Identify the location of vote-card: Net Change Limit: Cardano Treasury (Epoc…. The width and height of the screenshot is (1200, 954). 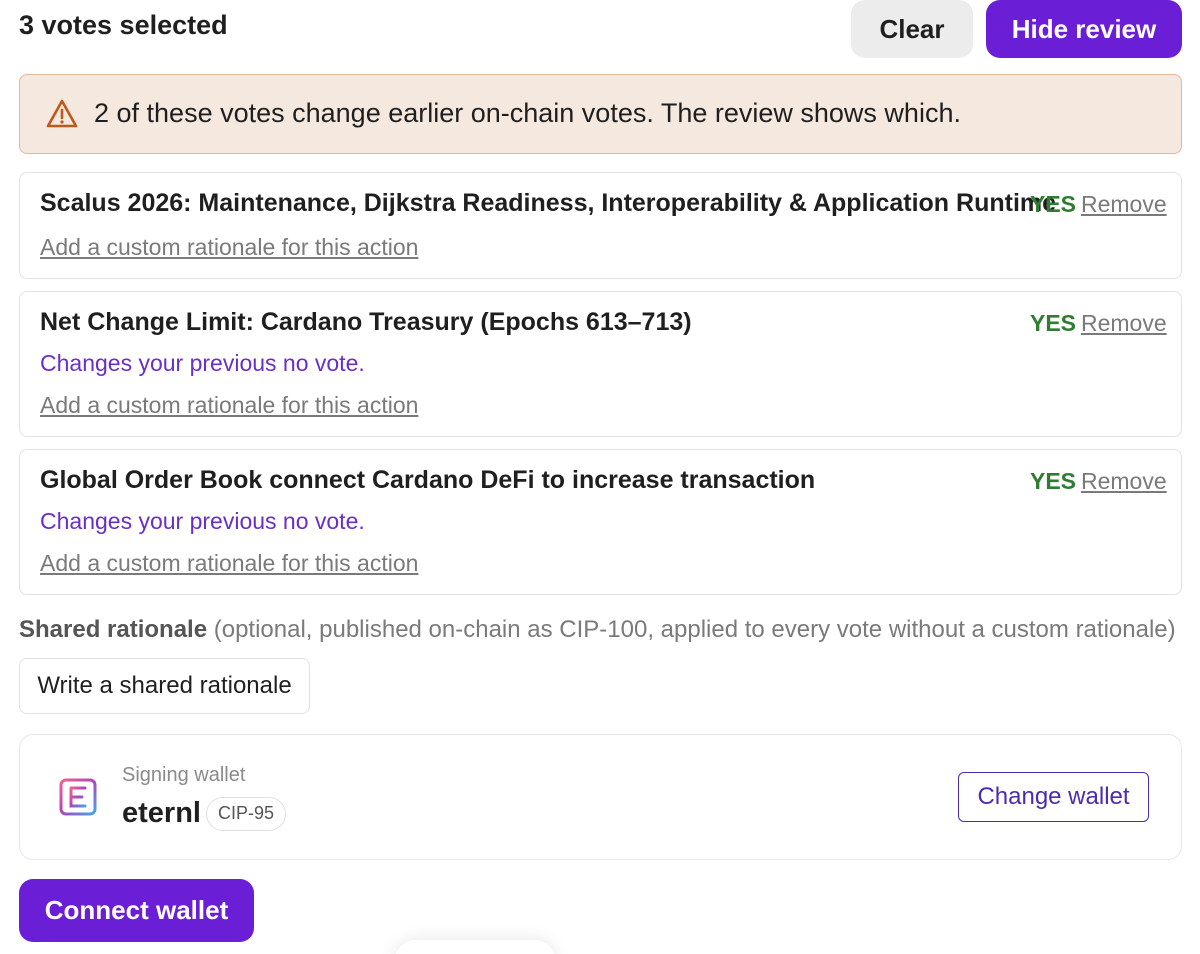
(600, 364).